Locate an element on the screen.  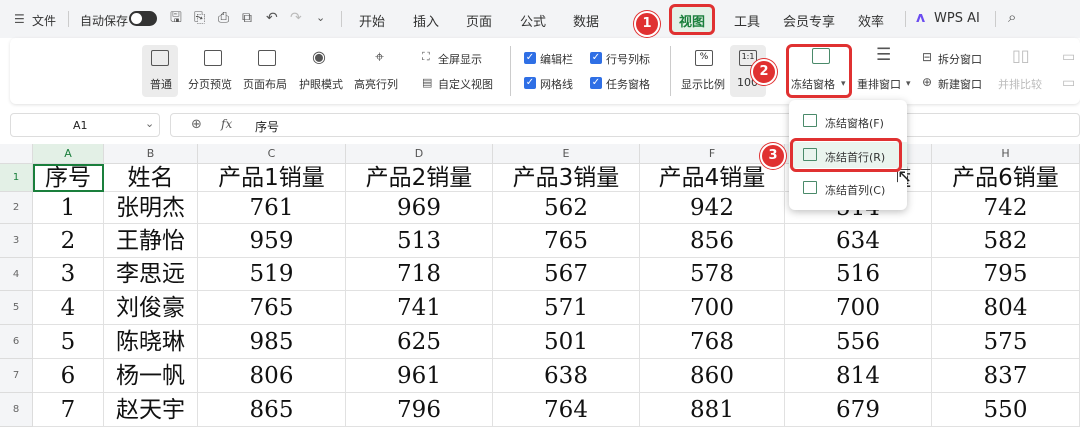
table-cell: 513 is located at coordinates (419, 241).